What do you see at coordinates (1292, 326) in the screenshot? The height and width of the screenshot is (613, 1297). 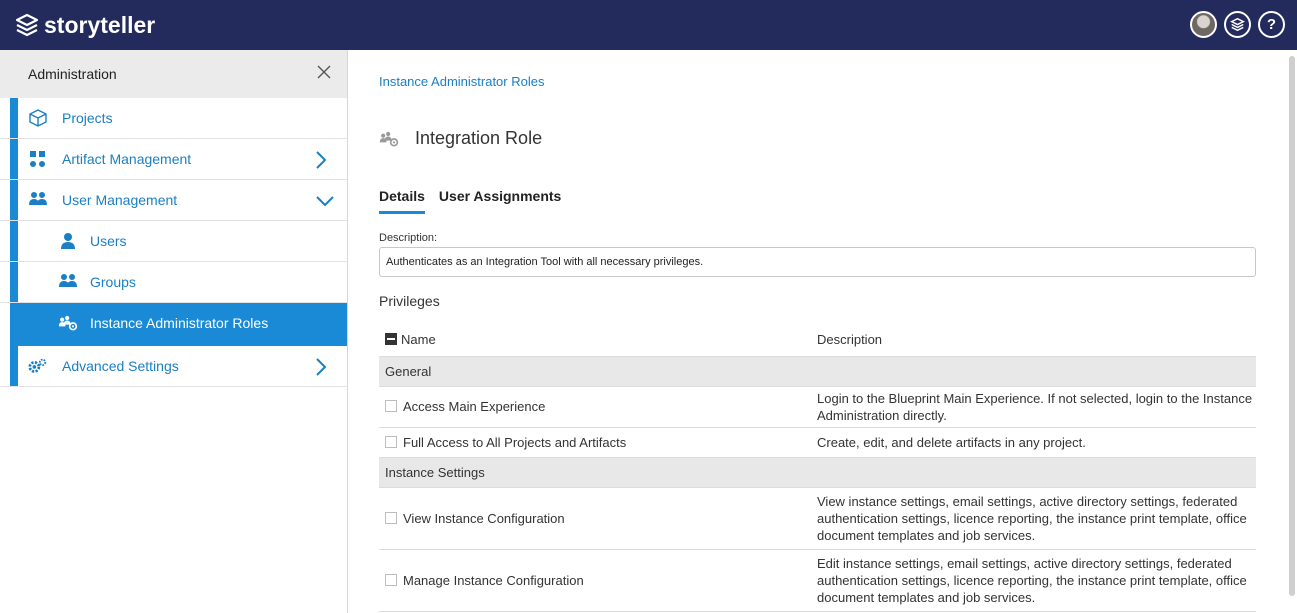 I see `scrollbar-thumb` at bounding box center [1292, 326].